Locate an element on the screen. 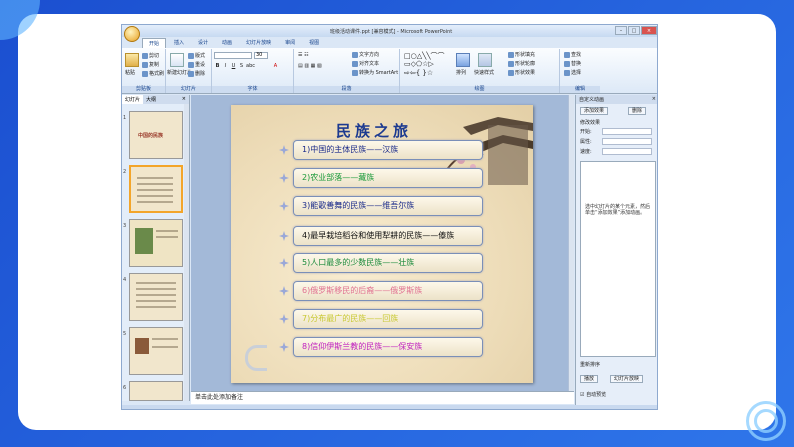 This screenshot has height=447, width=794. window-title: 班级活动课件.ppt [兼容模式] - Microsoft PowerPoint is located at coordinates (391, 32).